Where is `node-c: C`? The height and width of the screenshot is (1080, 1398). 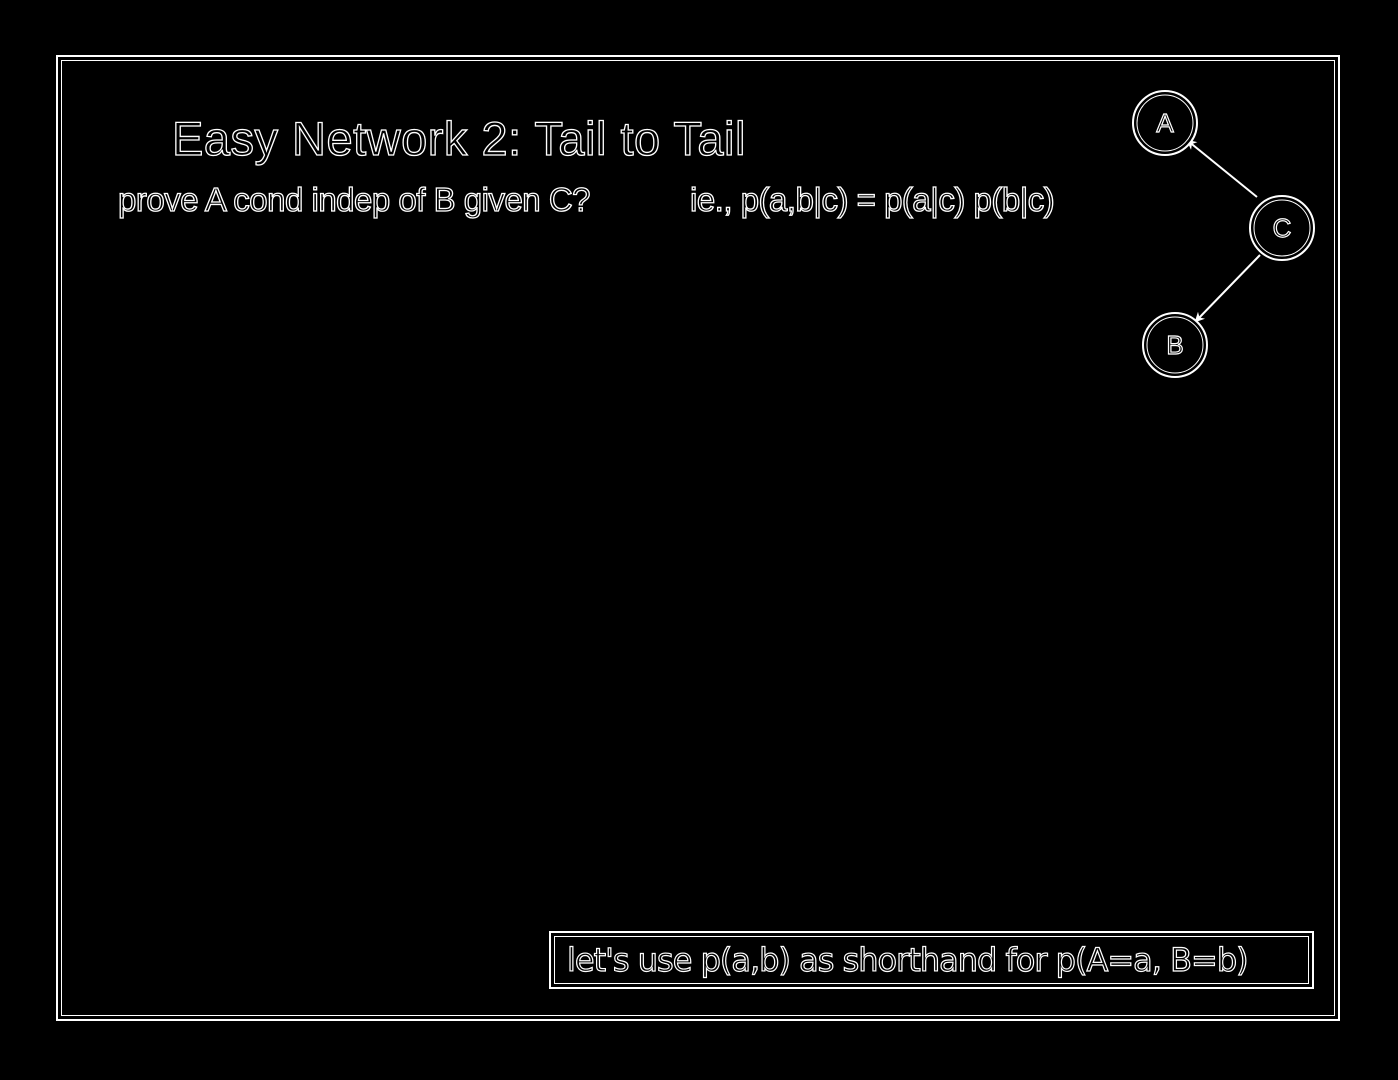 node-c: C is located at coordinates (1282, 228).